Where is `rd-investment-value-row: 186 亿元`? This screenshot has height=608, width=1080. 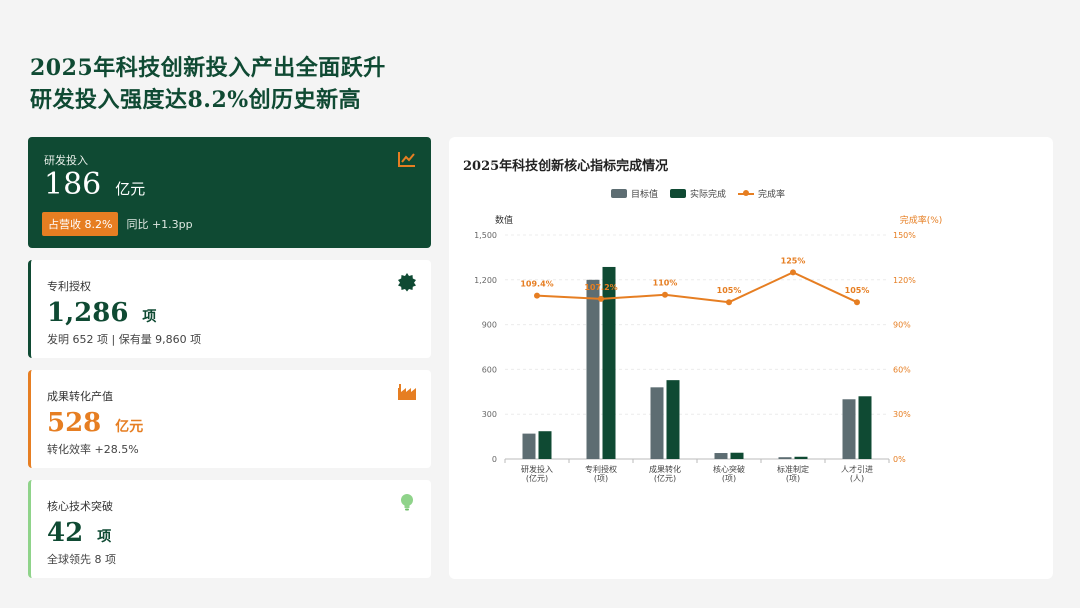 rd-investment-value-row: 186 亿元 is located at coordinates (94, 184).